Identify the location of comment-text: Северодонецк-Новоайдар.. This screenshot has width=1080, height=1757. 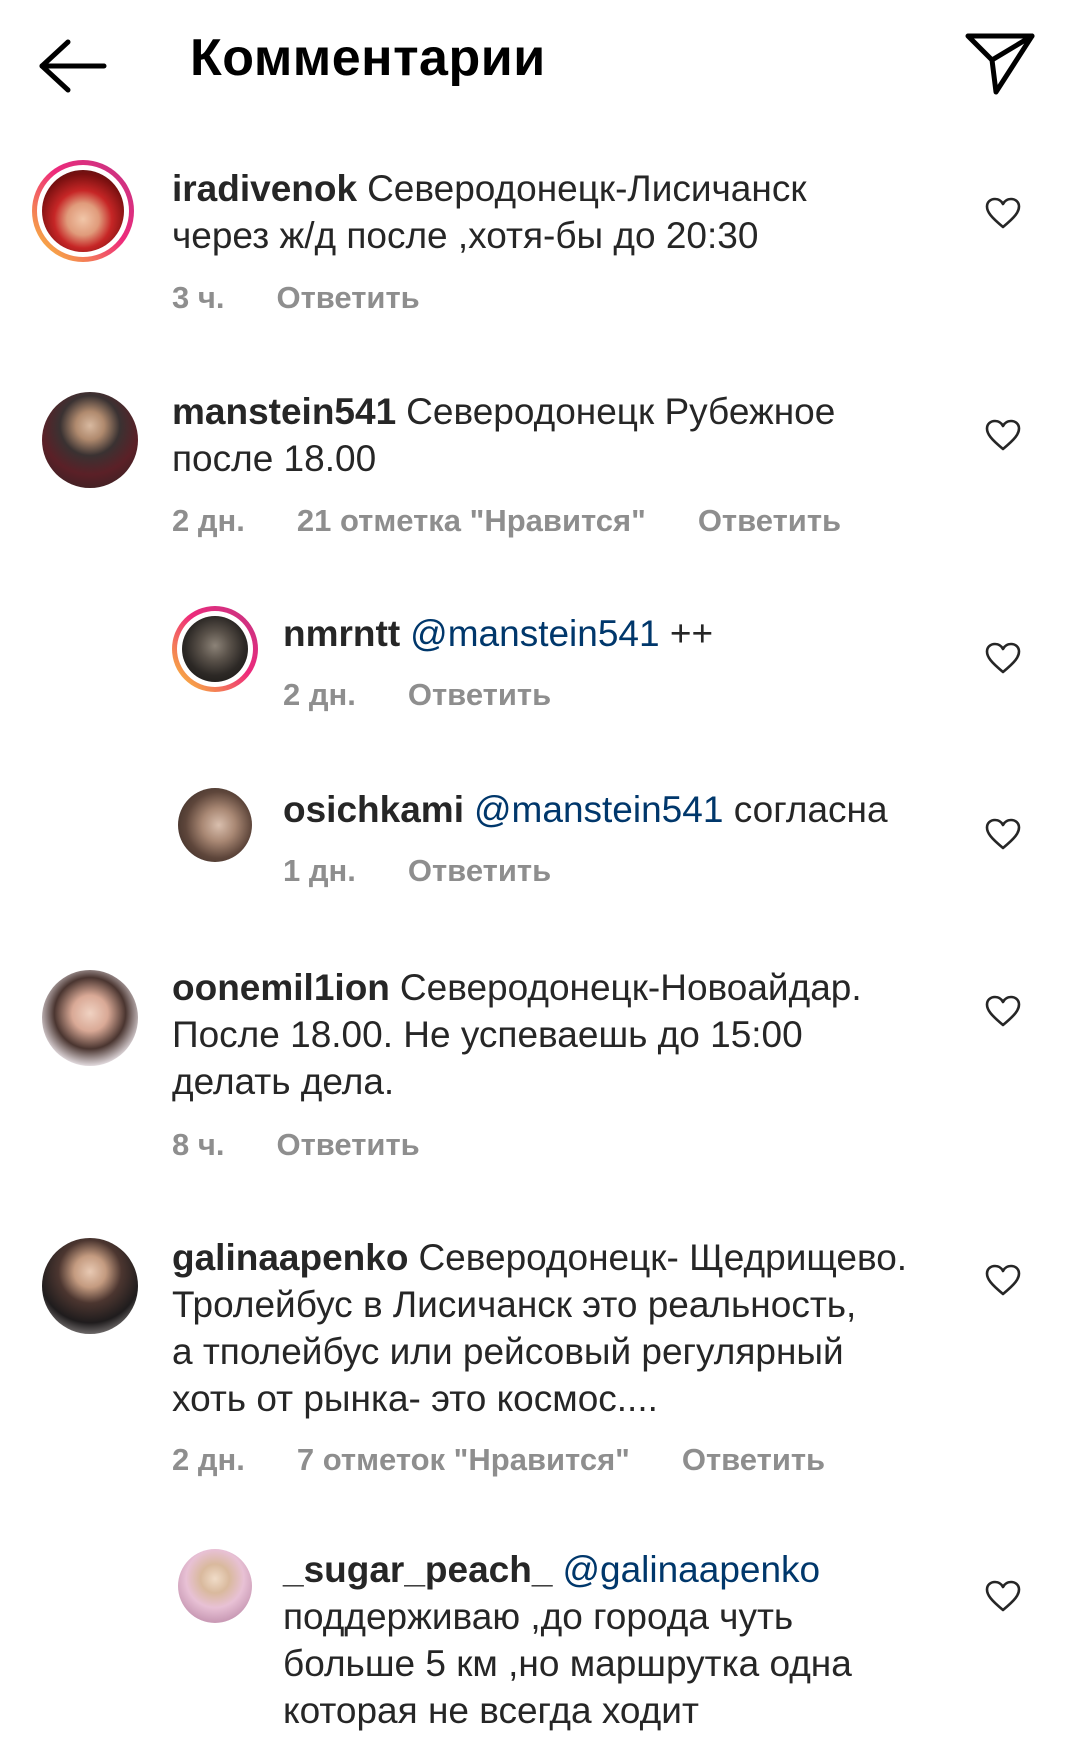
(630, 987).